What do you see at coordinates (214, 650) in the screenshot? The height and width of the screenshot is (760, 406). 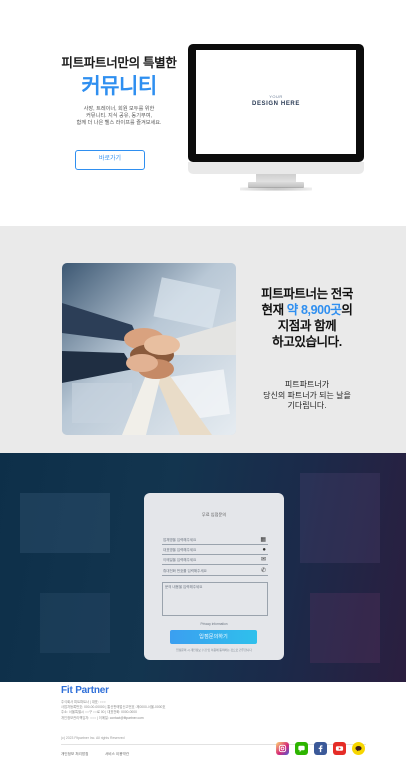 I see `form-fine-print: 입점문의 시 개인정보 수집 및 이용에 동의하는 것으로 간주합니다` at bounding box center [214, 650].